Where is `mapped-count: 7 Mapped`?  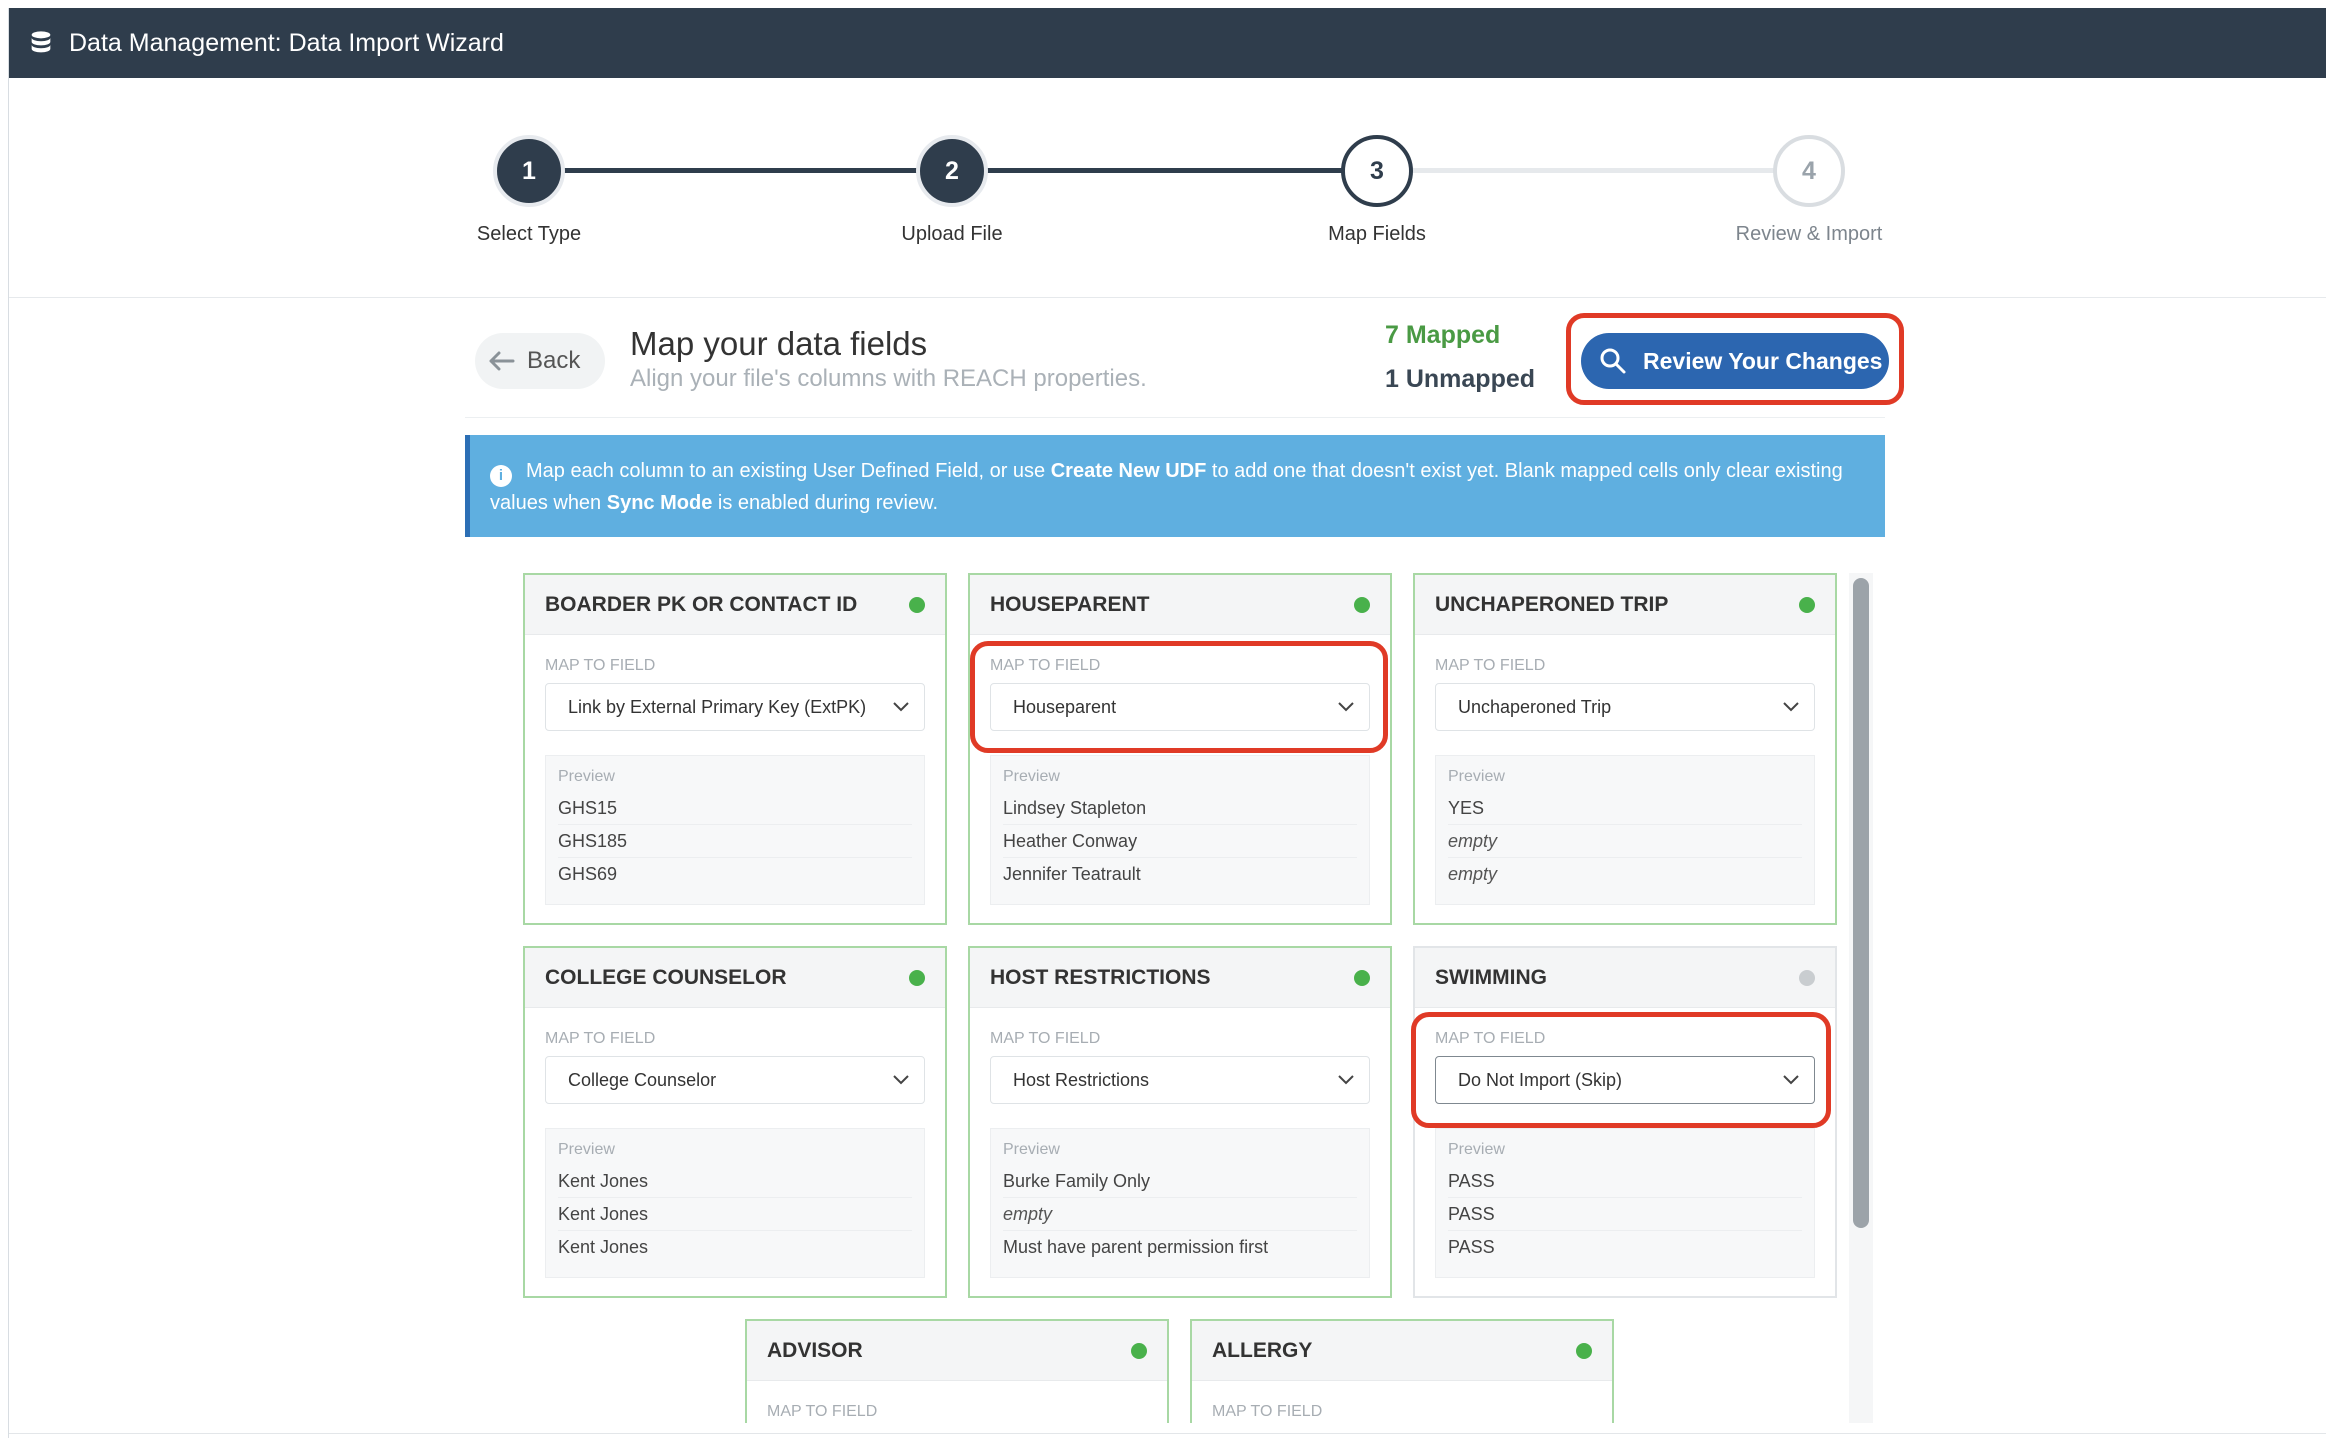
mapped-count: 7 Mapped is located at coordinates (1443, 335).